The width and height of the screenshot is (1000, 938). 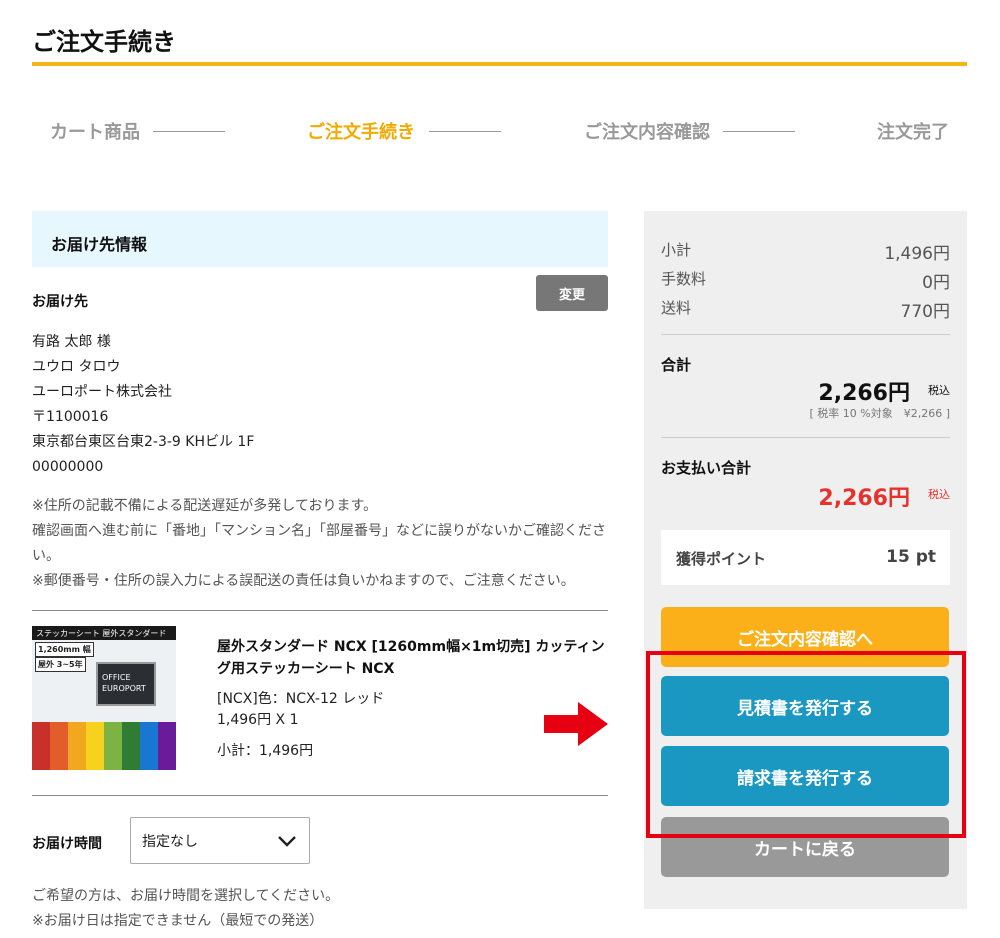 What do you see at coordinates (805, 251) in the screenshot?
I see `subtotal-row: 小計 1,496円` at bounding box center [805, 251].